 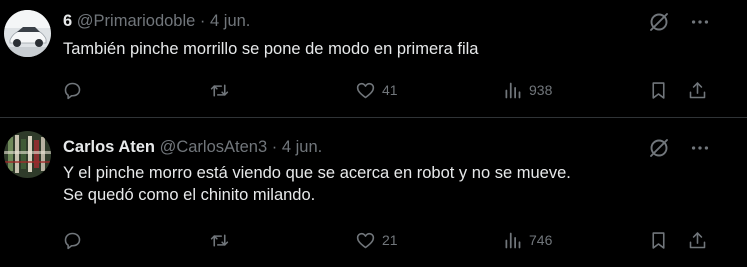 What do you see at coordinates (67, 21) in the screenshot?
I see `display-name: 6` at bounding box center [67, 21].